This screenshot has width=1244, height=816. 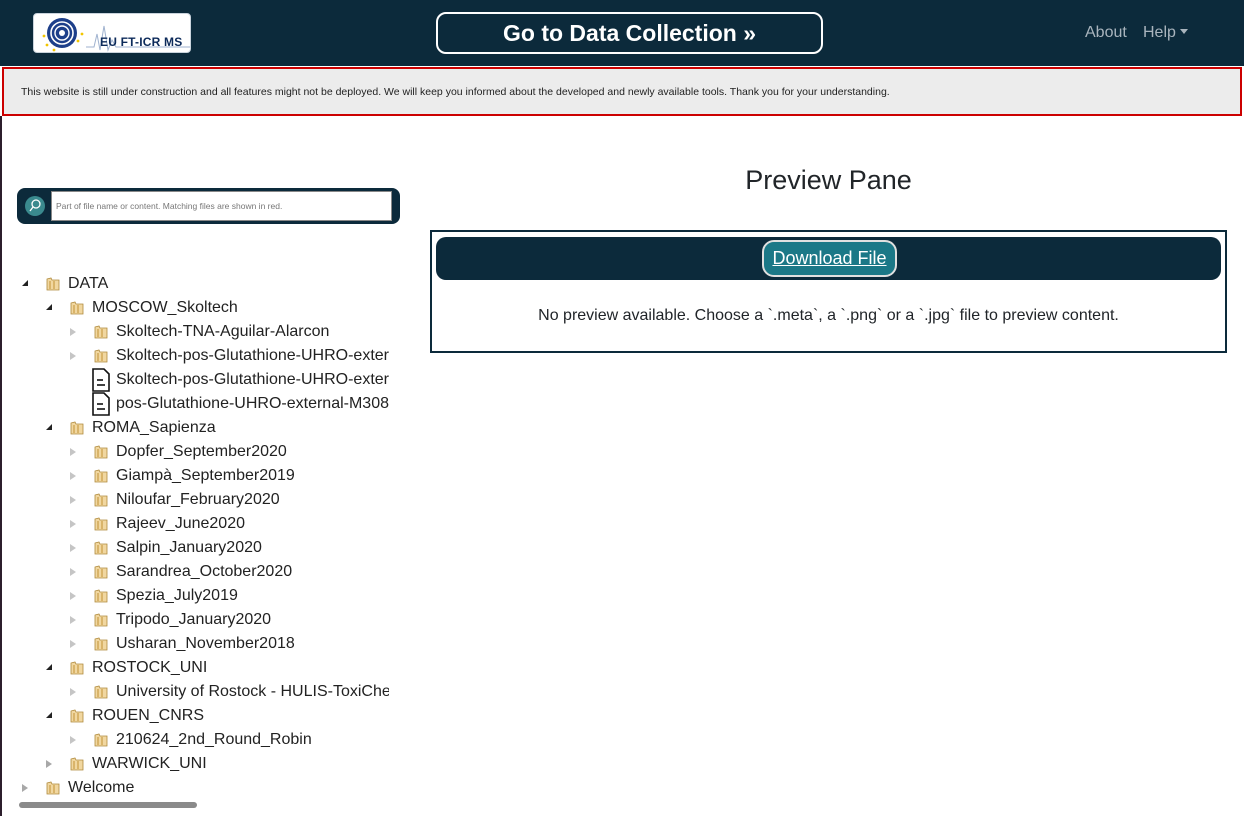 I want to click on tree-folder-item: WARWICK_UNI, so click(x=203, y=764).